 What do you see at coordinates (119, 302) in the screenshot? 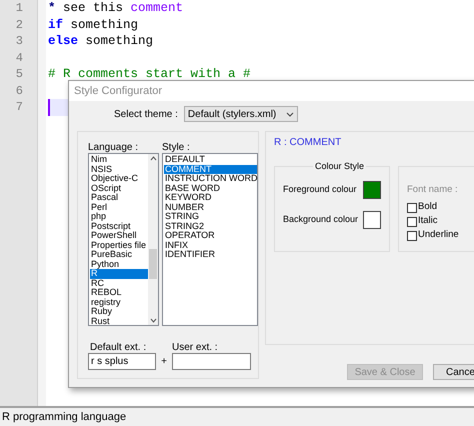
I see `language-item: registry` at bounding box center [119, 302].